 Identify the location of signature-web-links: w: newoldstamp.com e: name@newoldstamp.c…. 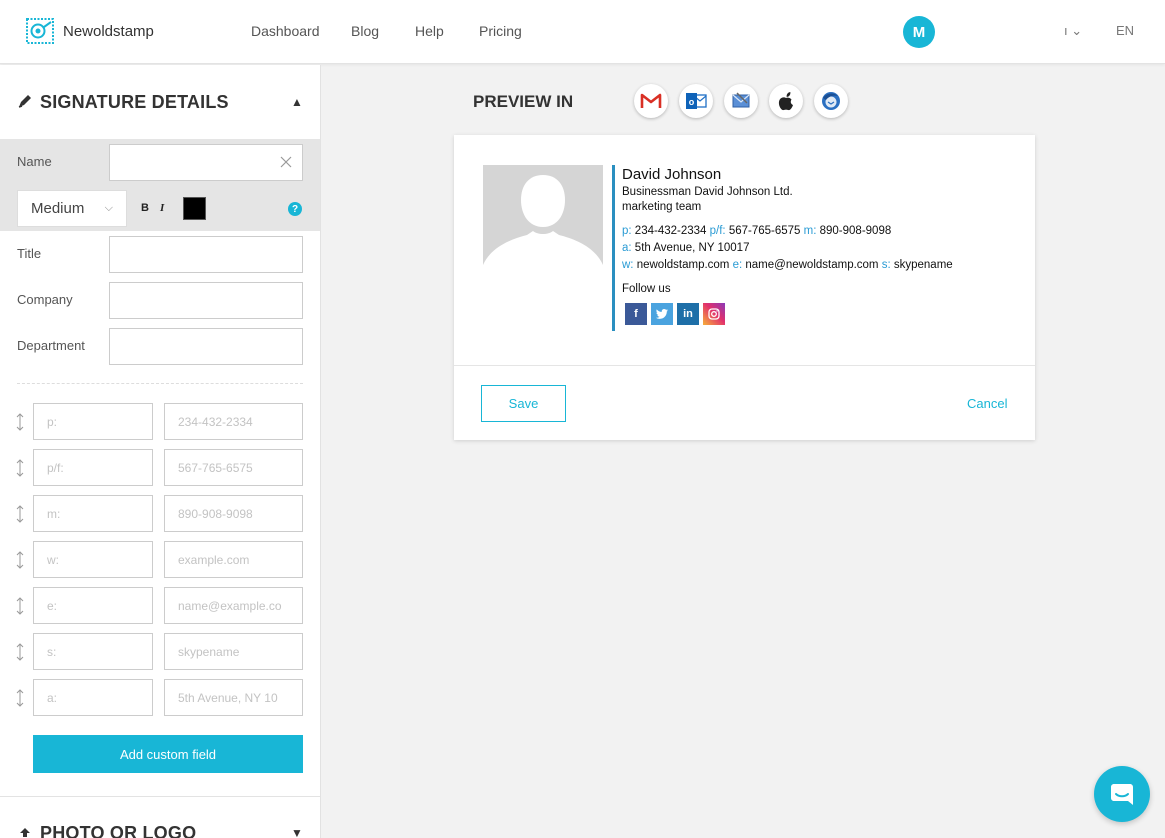
(787, 265).